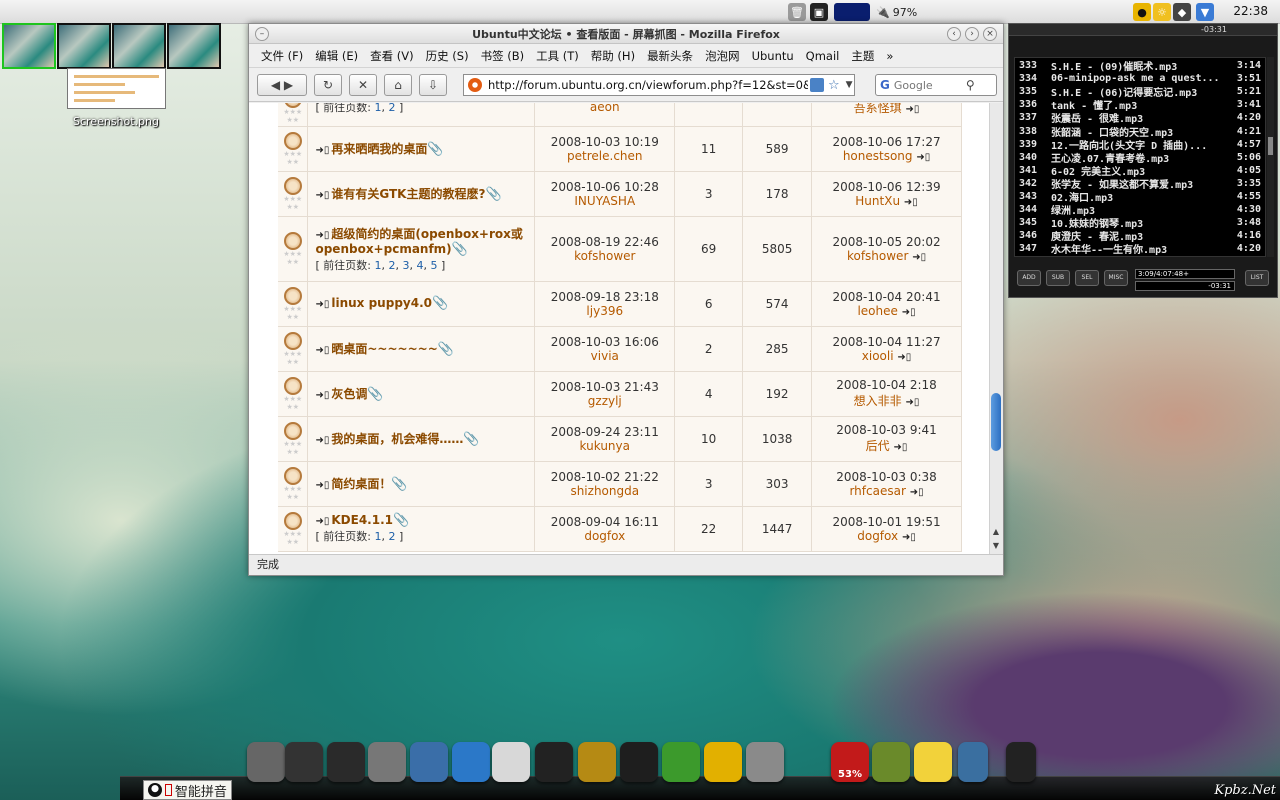  Describe the element at coordinates (349, 394) in the screenshot. I see `topic-title-link: 灰色调` at that location.